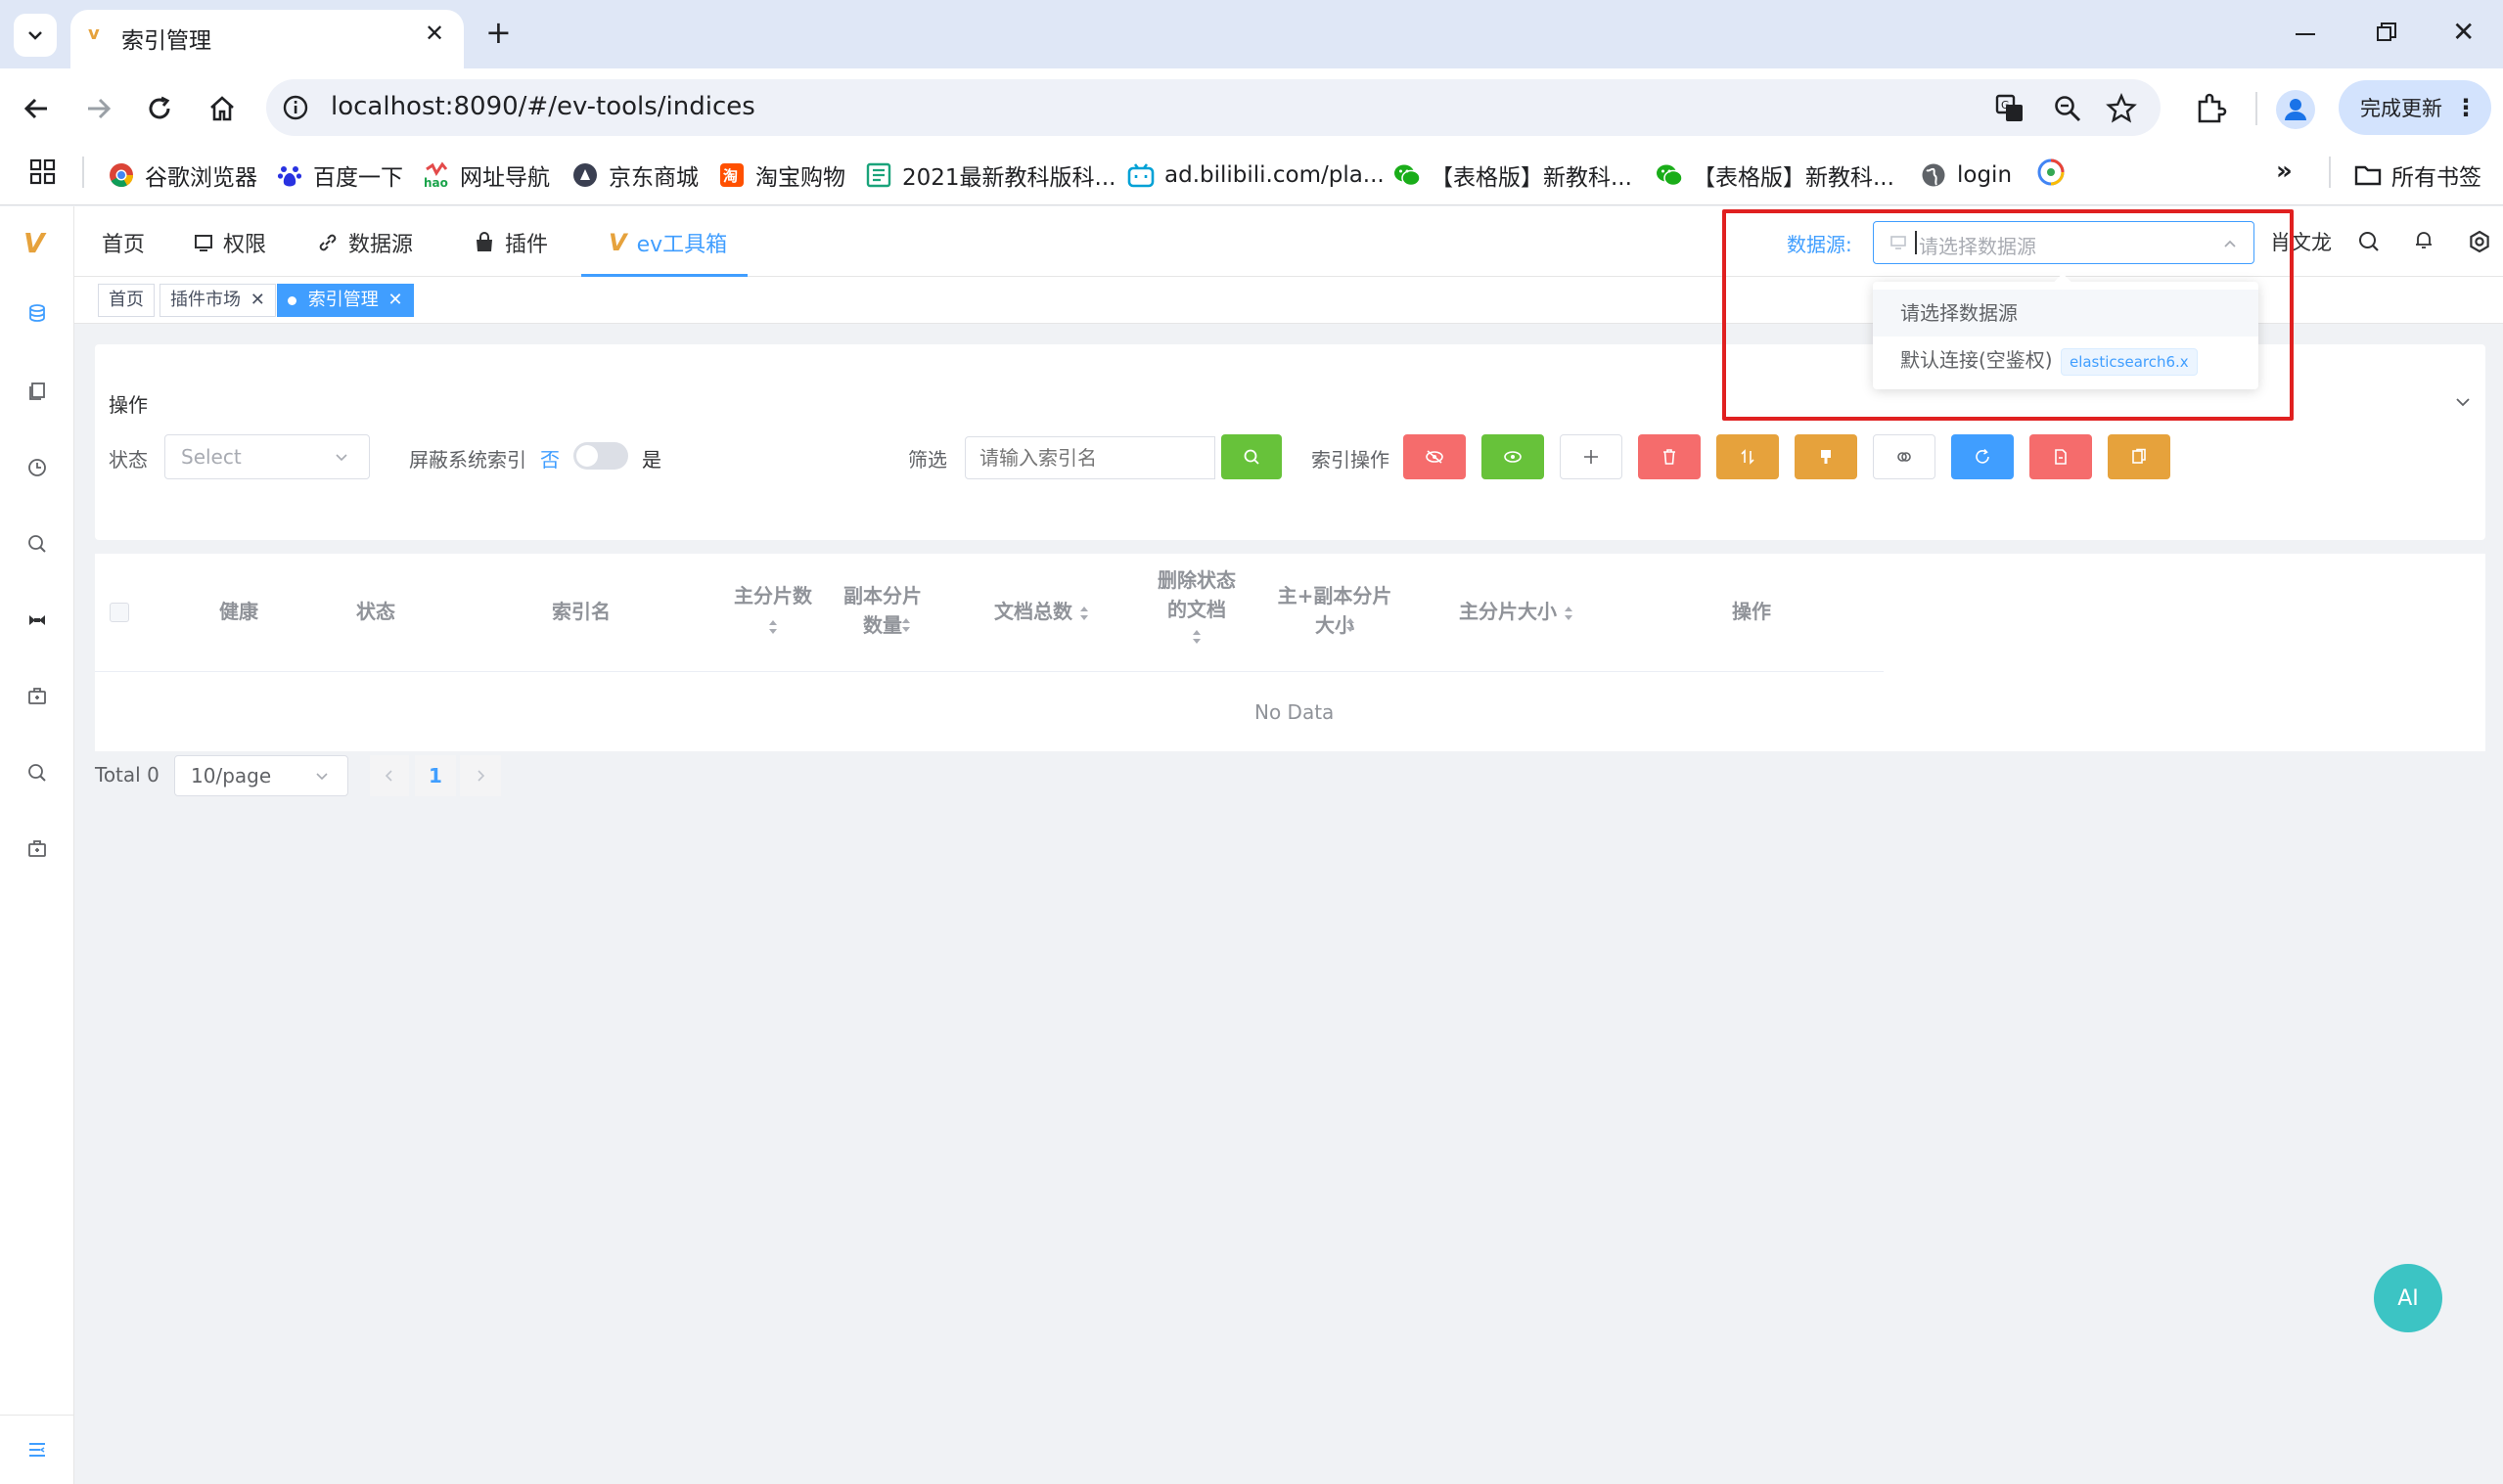 Image resolution: width=2503 pixels, height=1484 pixels. Describe the element at coordinates (773, 610) in the screenshot. I see `column-header-primary-shards: 主分片数` at that location.